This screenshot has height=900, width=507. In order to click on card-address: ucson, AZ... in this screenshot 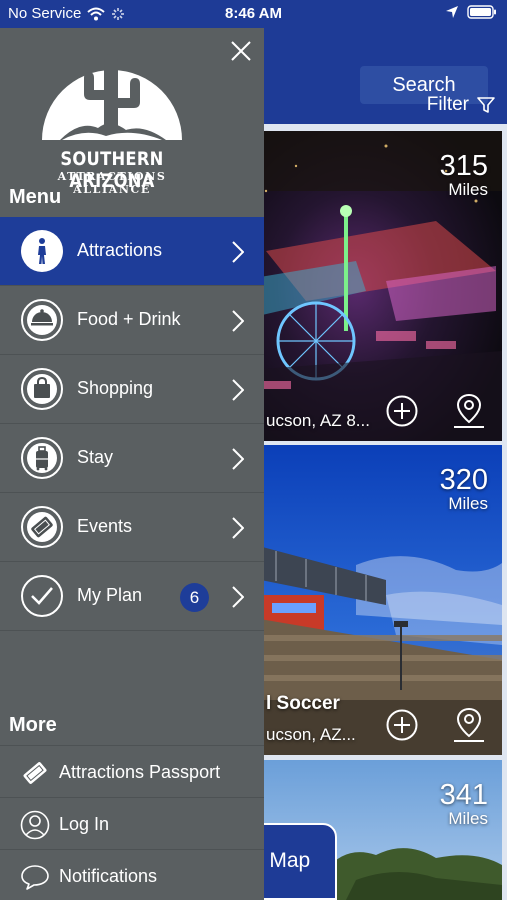, I will do `click(311, 734)`.